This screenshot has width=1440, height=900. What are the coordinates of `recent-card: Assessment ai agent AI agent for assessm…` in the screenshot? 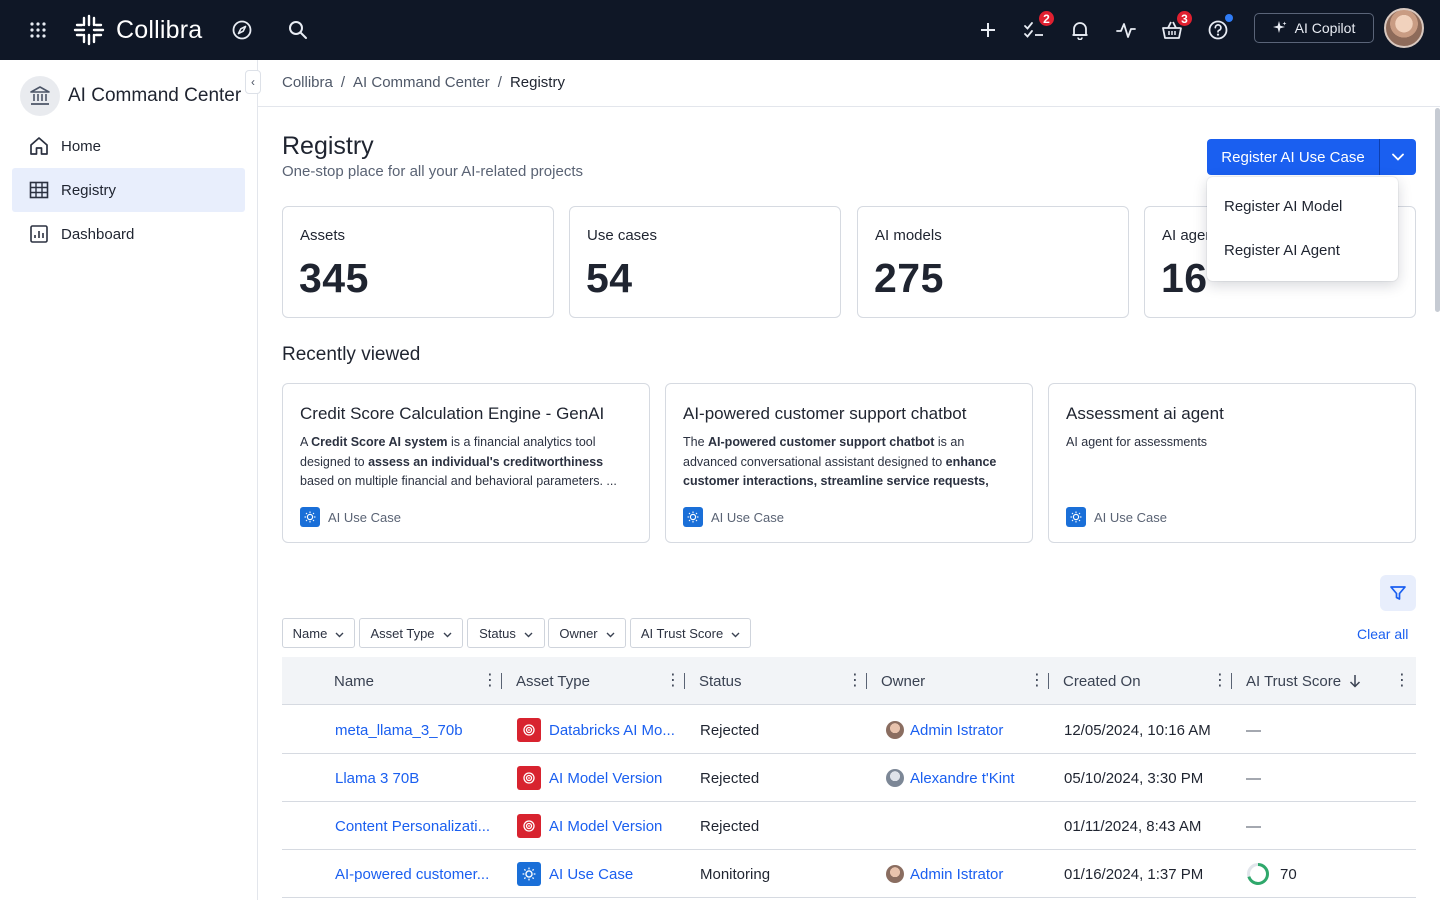 It's located at (1232, 463).